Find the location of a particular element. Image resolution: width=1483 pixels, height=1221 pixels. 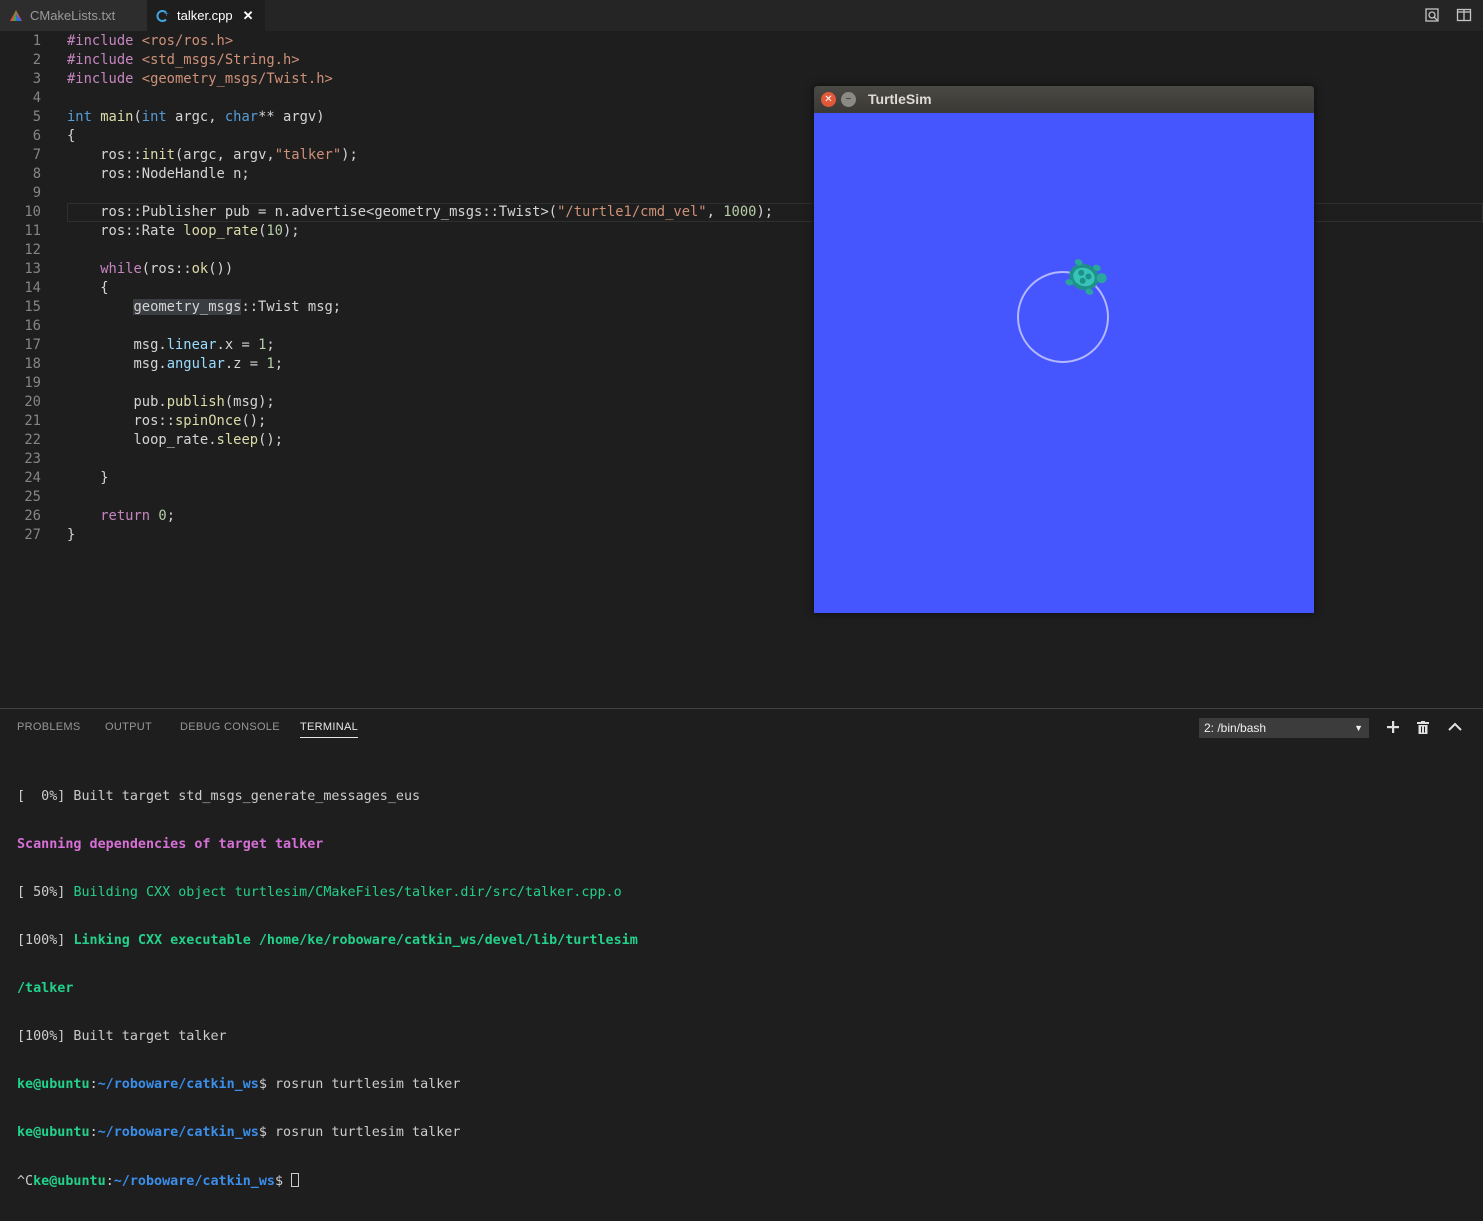

split-editor-icon is located at coordinates (1464, 15).